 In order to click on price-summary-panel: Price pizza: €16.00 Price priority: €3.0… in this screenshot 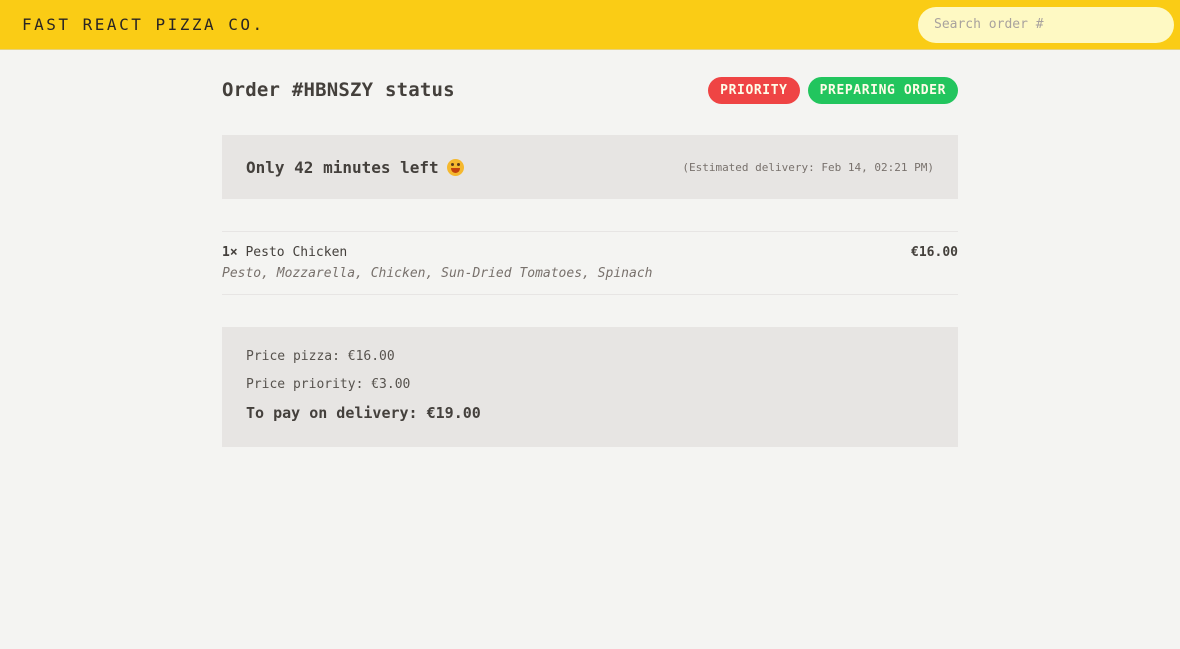, I will do `click(590, 387)`.